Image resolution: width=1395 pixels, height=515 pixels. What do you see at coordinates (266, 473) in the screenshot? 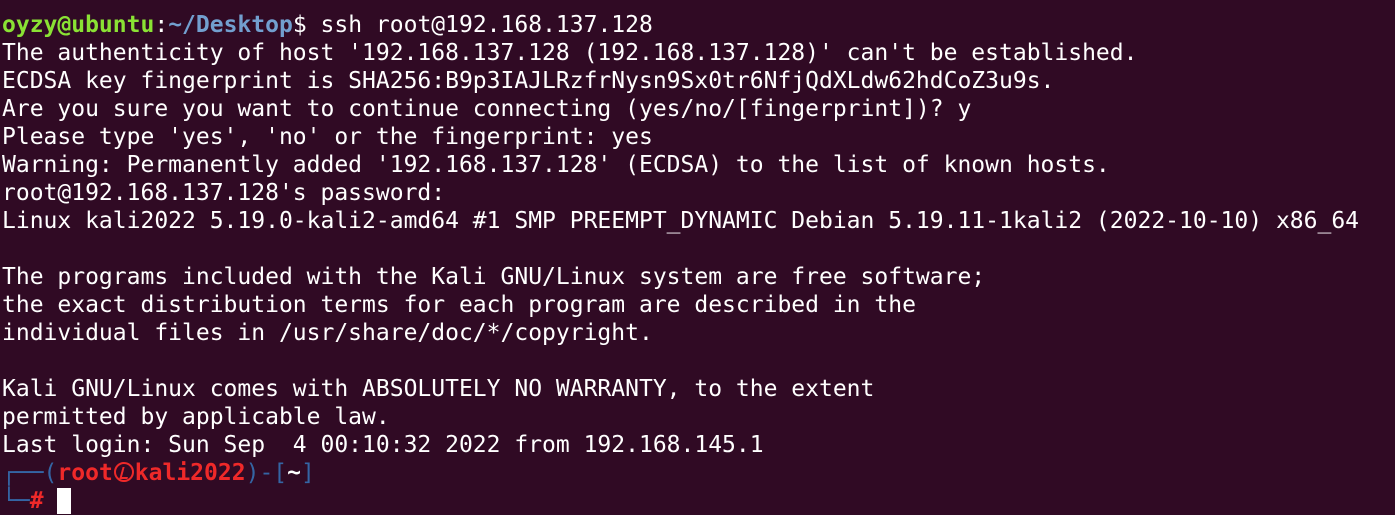
I see `kali-dash: -` at bounding box center [266, 473].